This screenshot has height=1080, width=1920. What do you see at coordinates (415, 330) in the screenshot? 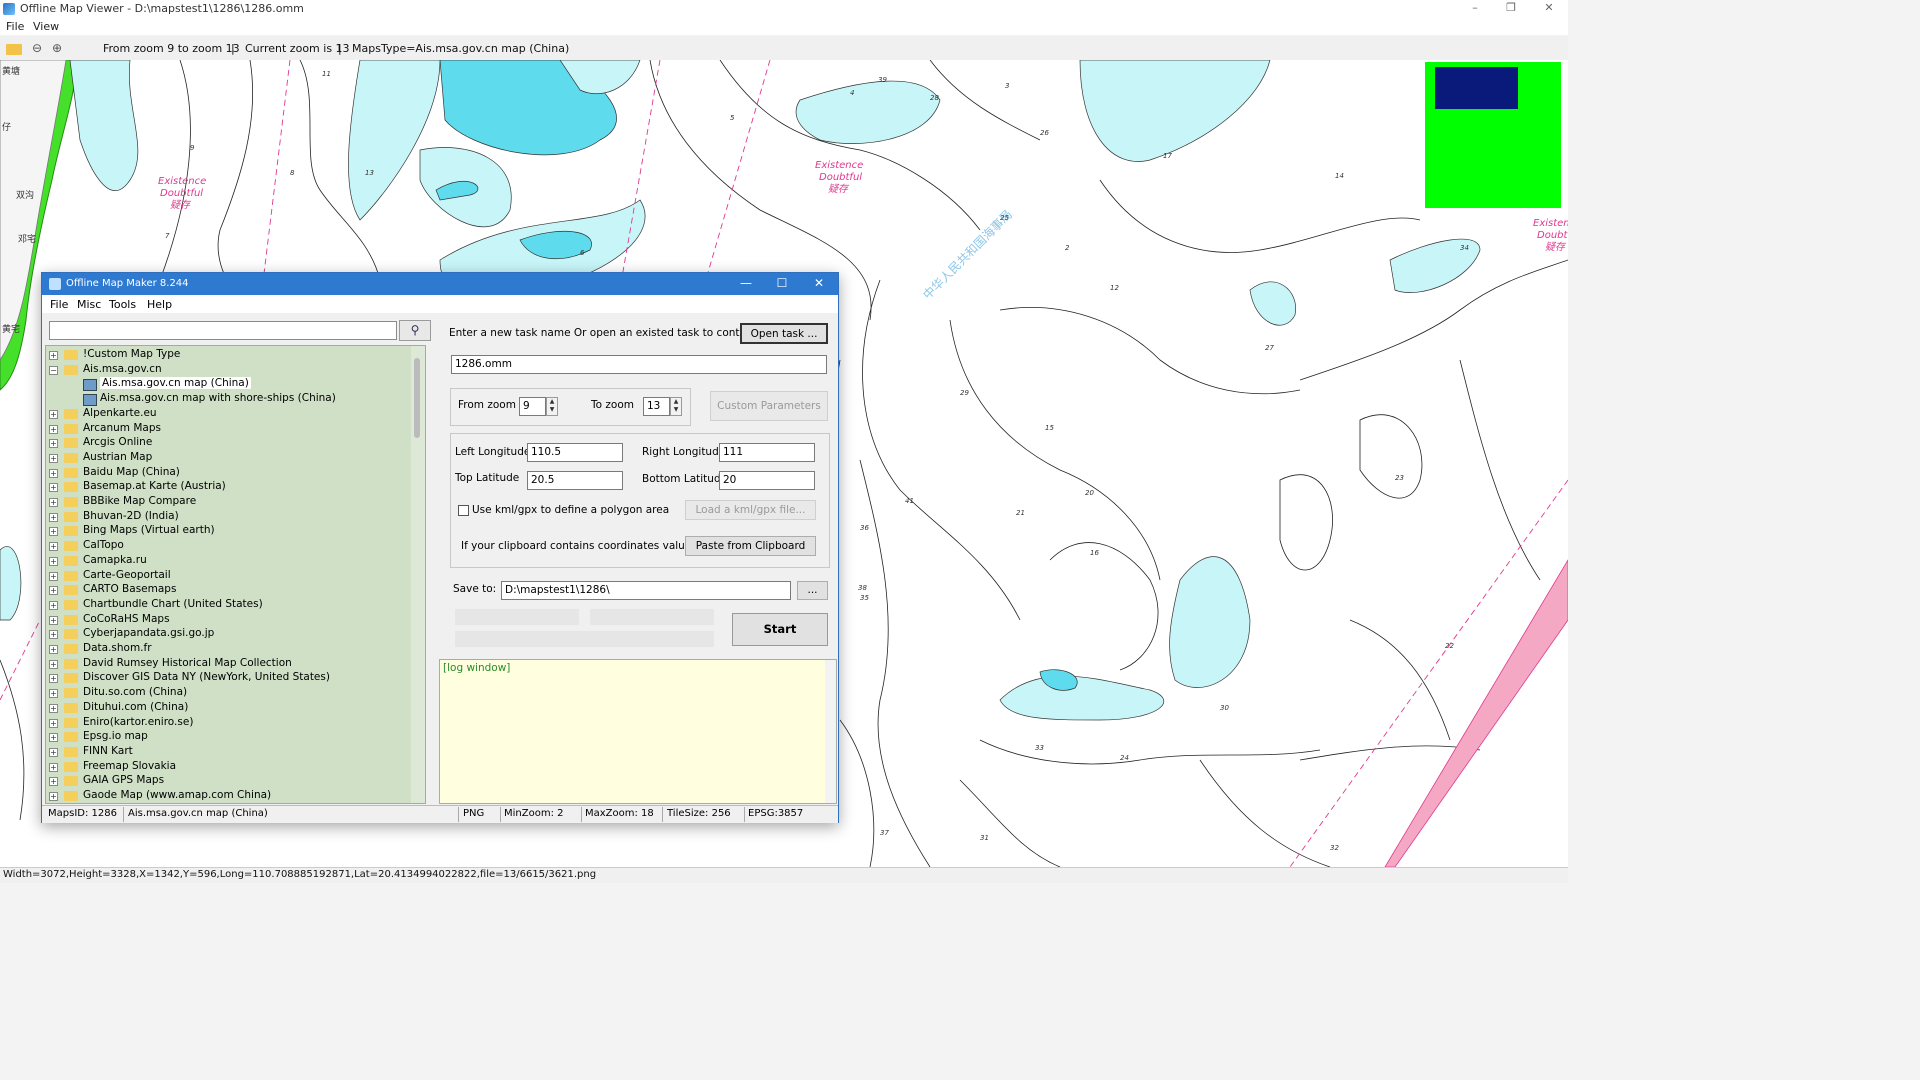
I see `search-button: ⚲` at bounding box center [415, 330].